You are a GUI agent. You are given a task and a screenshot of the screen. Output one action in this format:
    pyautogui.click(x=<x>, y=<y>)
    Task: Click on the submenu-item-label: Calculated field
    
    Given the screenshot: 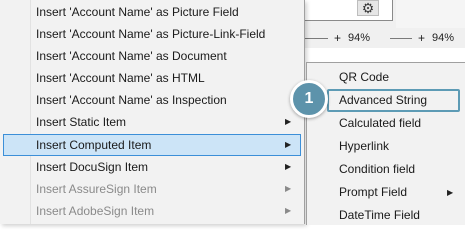 What is the action you would take?
    pyautogui.click(x=380, y=123)
    